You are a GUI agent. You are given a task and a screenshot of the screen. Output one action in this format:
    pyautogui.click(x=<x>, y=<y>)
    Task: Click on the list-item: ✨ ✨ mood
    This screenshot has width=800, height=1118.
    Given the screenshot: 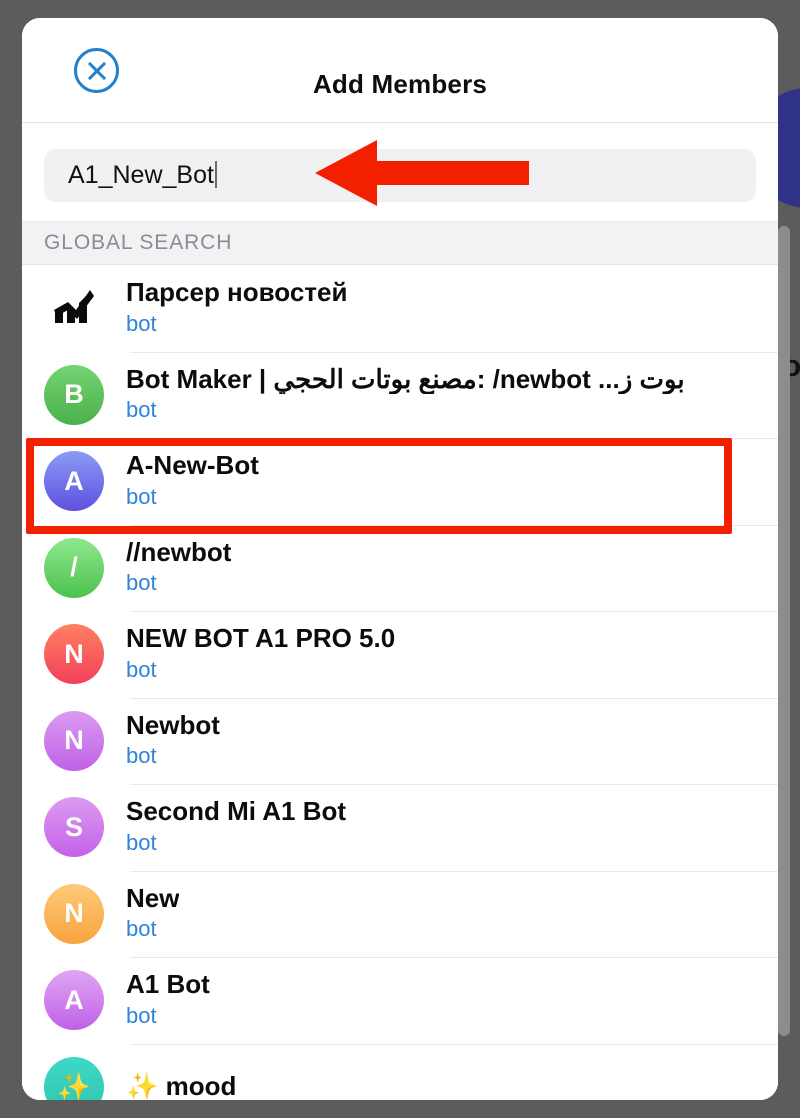 What is the action you would take?
    pyautogui.click(x=400, y=1071)
    